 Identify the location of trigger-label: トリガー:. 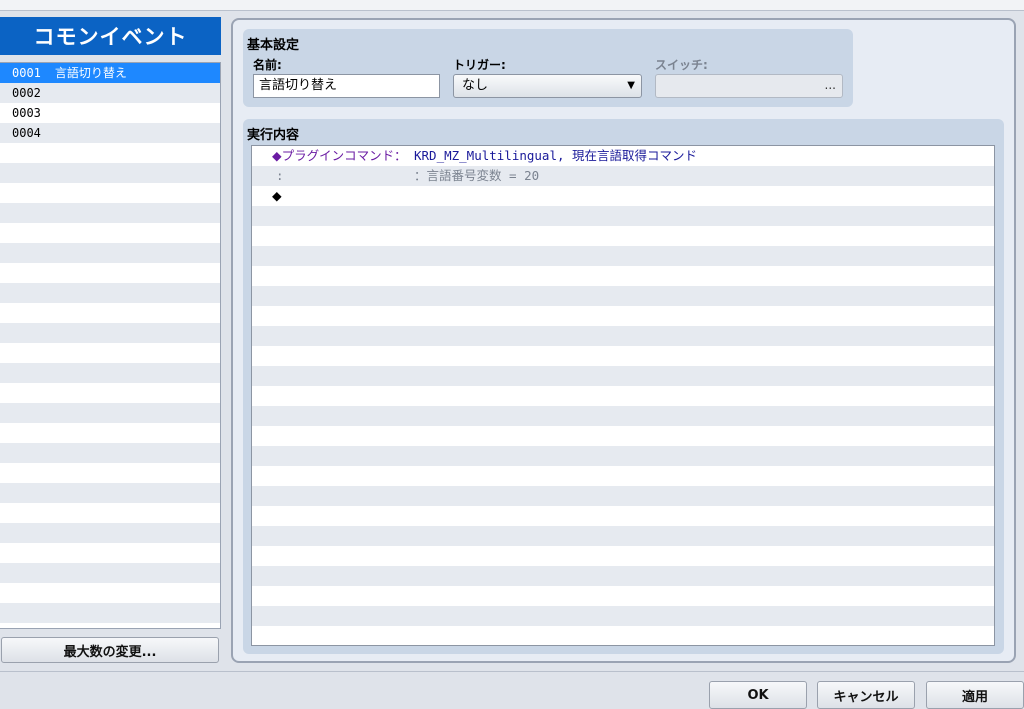
(479, 65).